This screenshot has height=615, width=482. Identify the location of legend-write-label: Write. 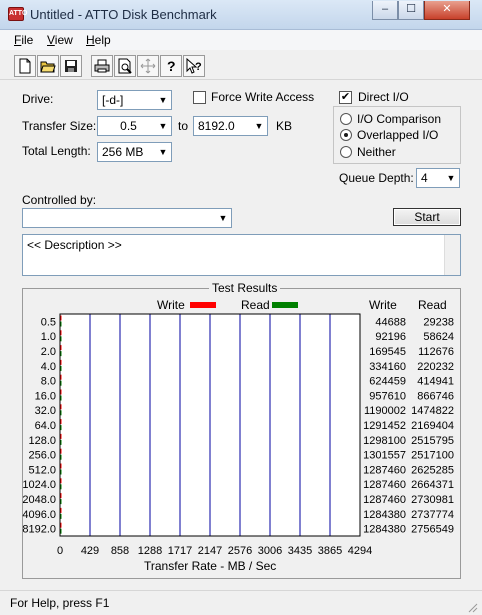
(171, 305).